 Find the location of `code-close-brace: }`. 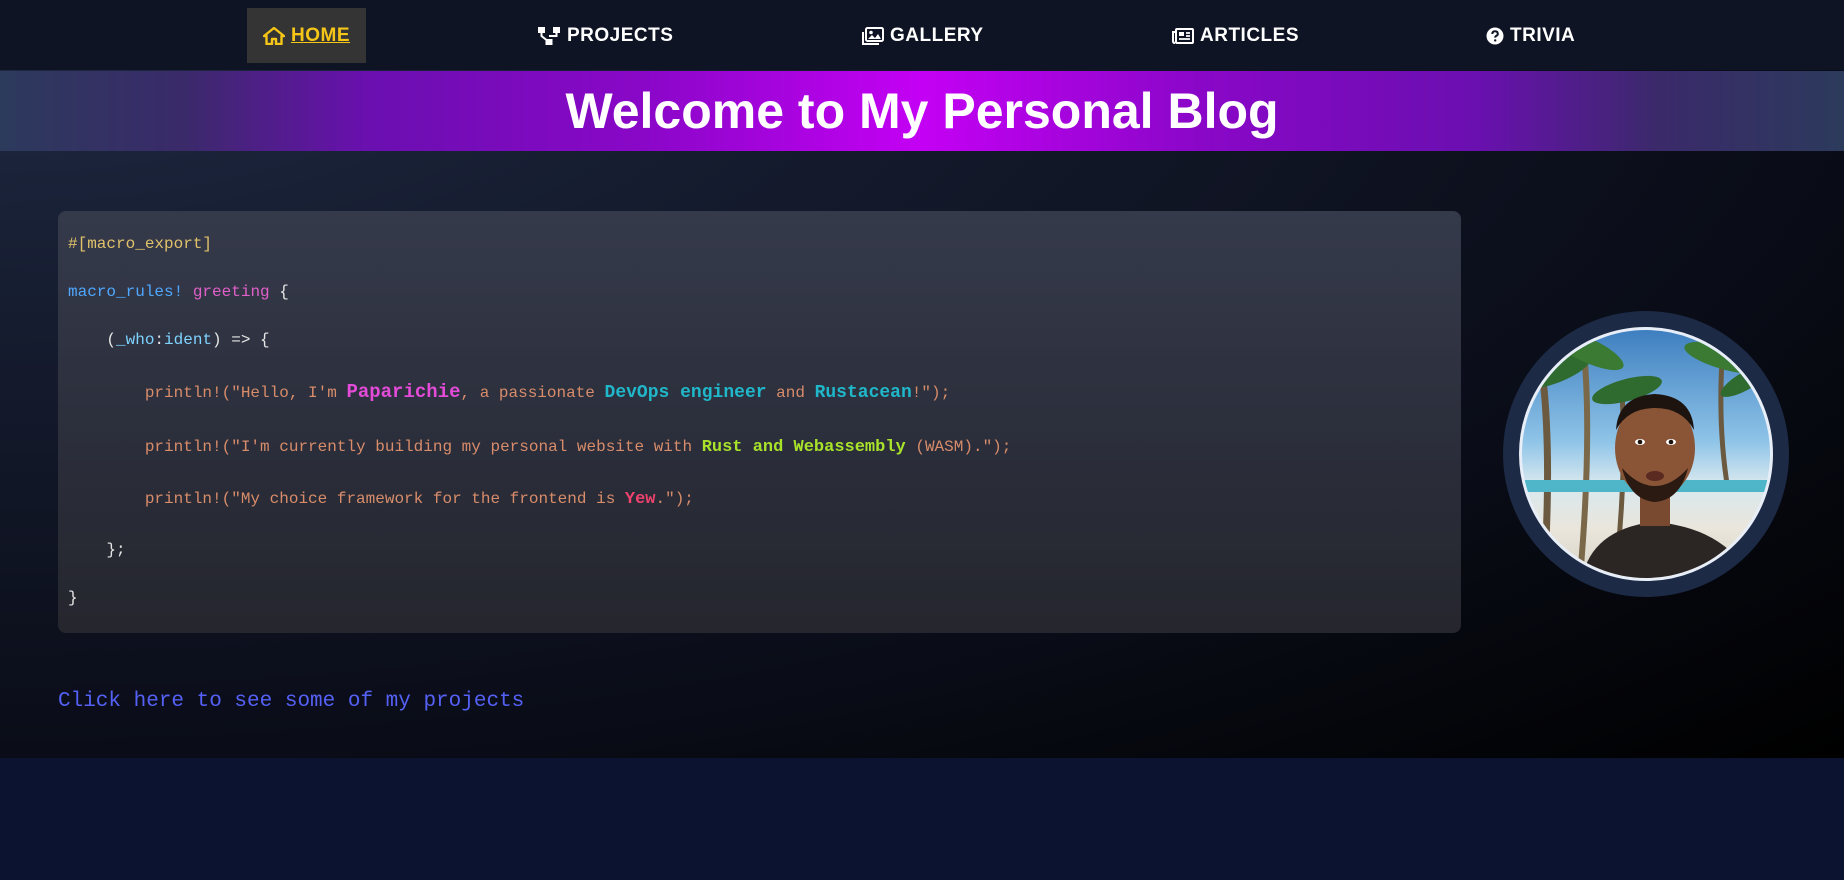

code-close-brace: } is located at coordinates (73, 598).